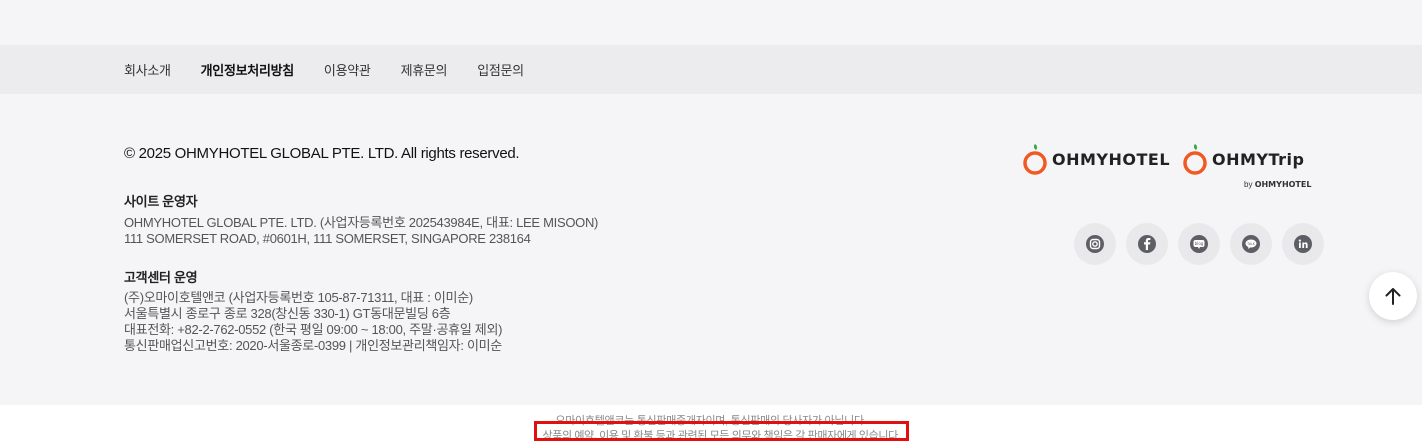 Image resolution: width=1422 pixels, height=444 pixels. I want to click on svg-text: blog, so click(1199, 243).